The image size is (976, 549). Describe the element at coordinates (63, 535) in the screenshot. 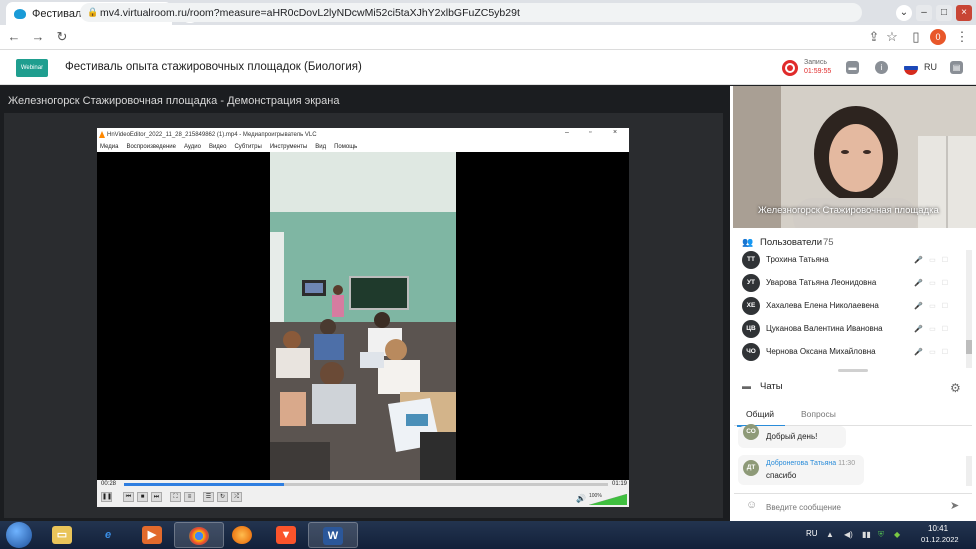

I see `taskbar-explorer: ▭` at that location.